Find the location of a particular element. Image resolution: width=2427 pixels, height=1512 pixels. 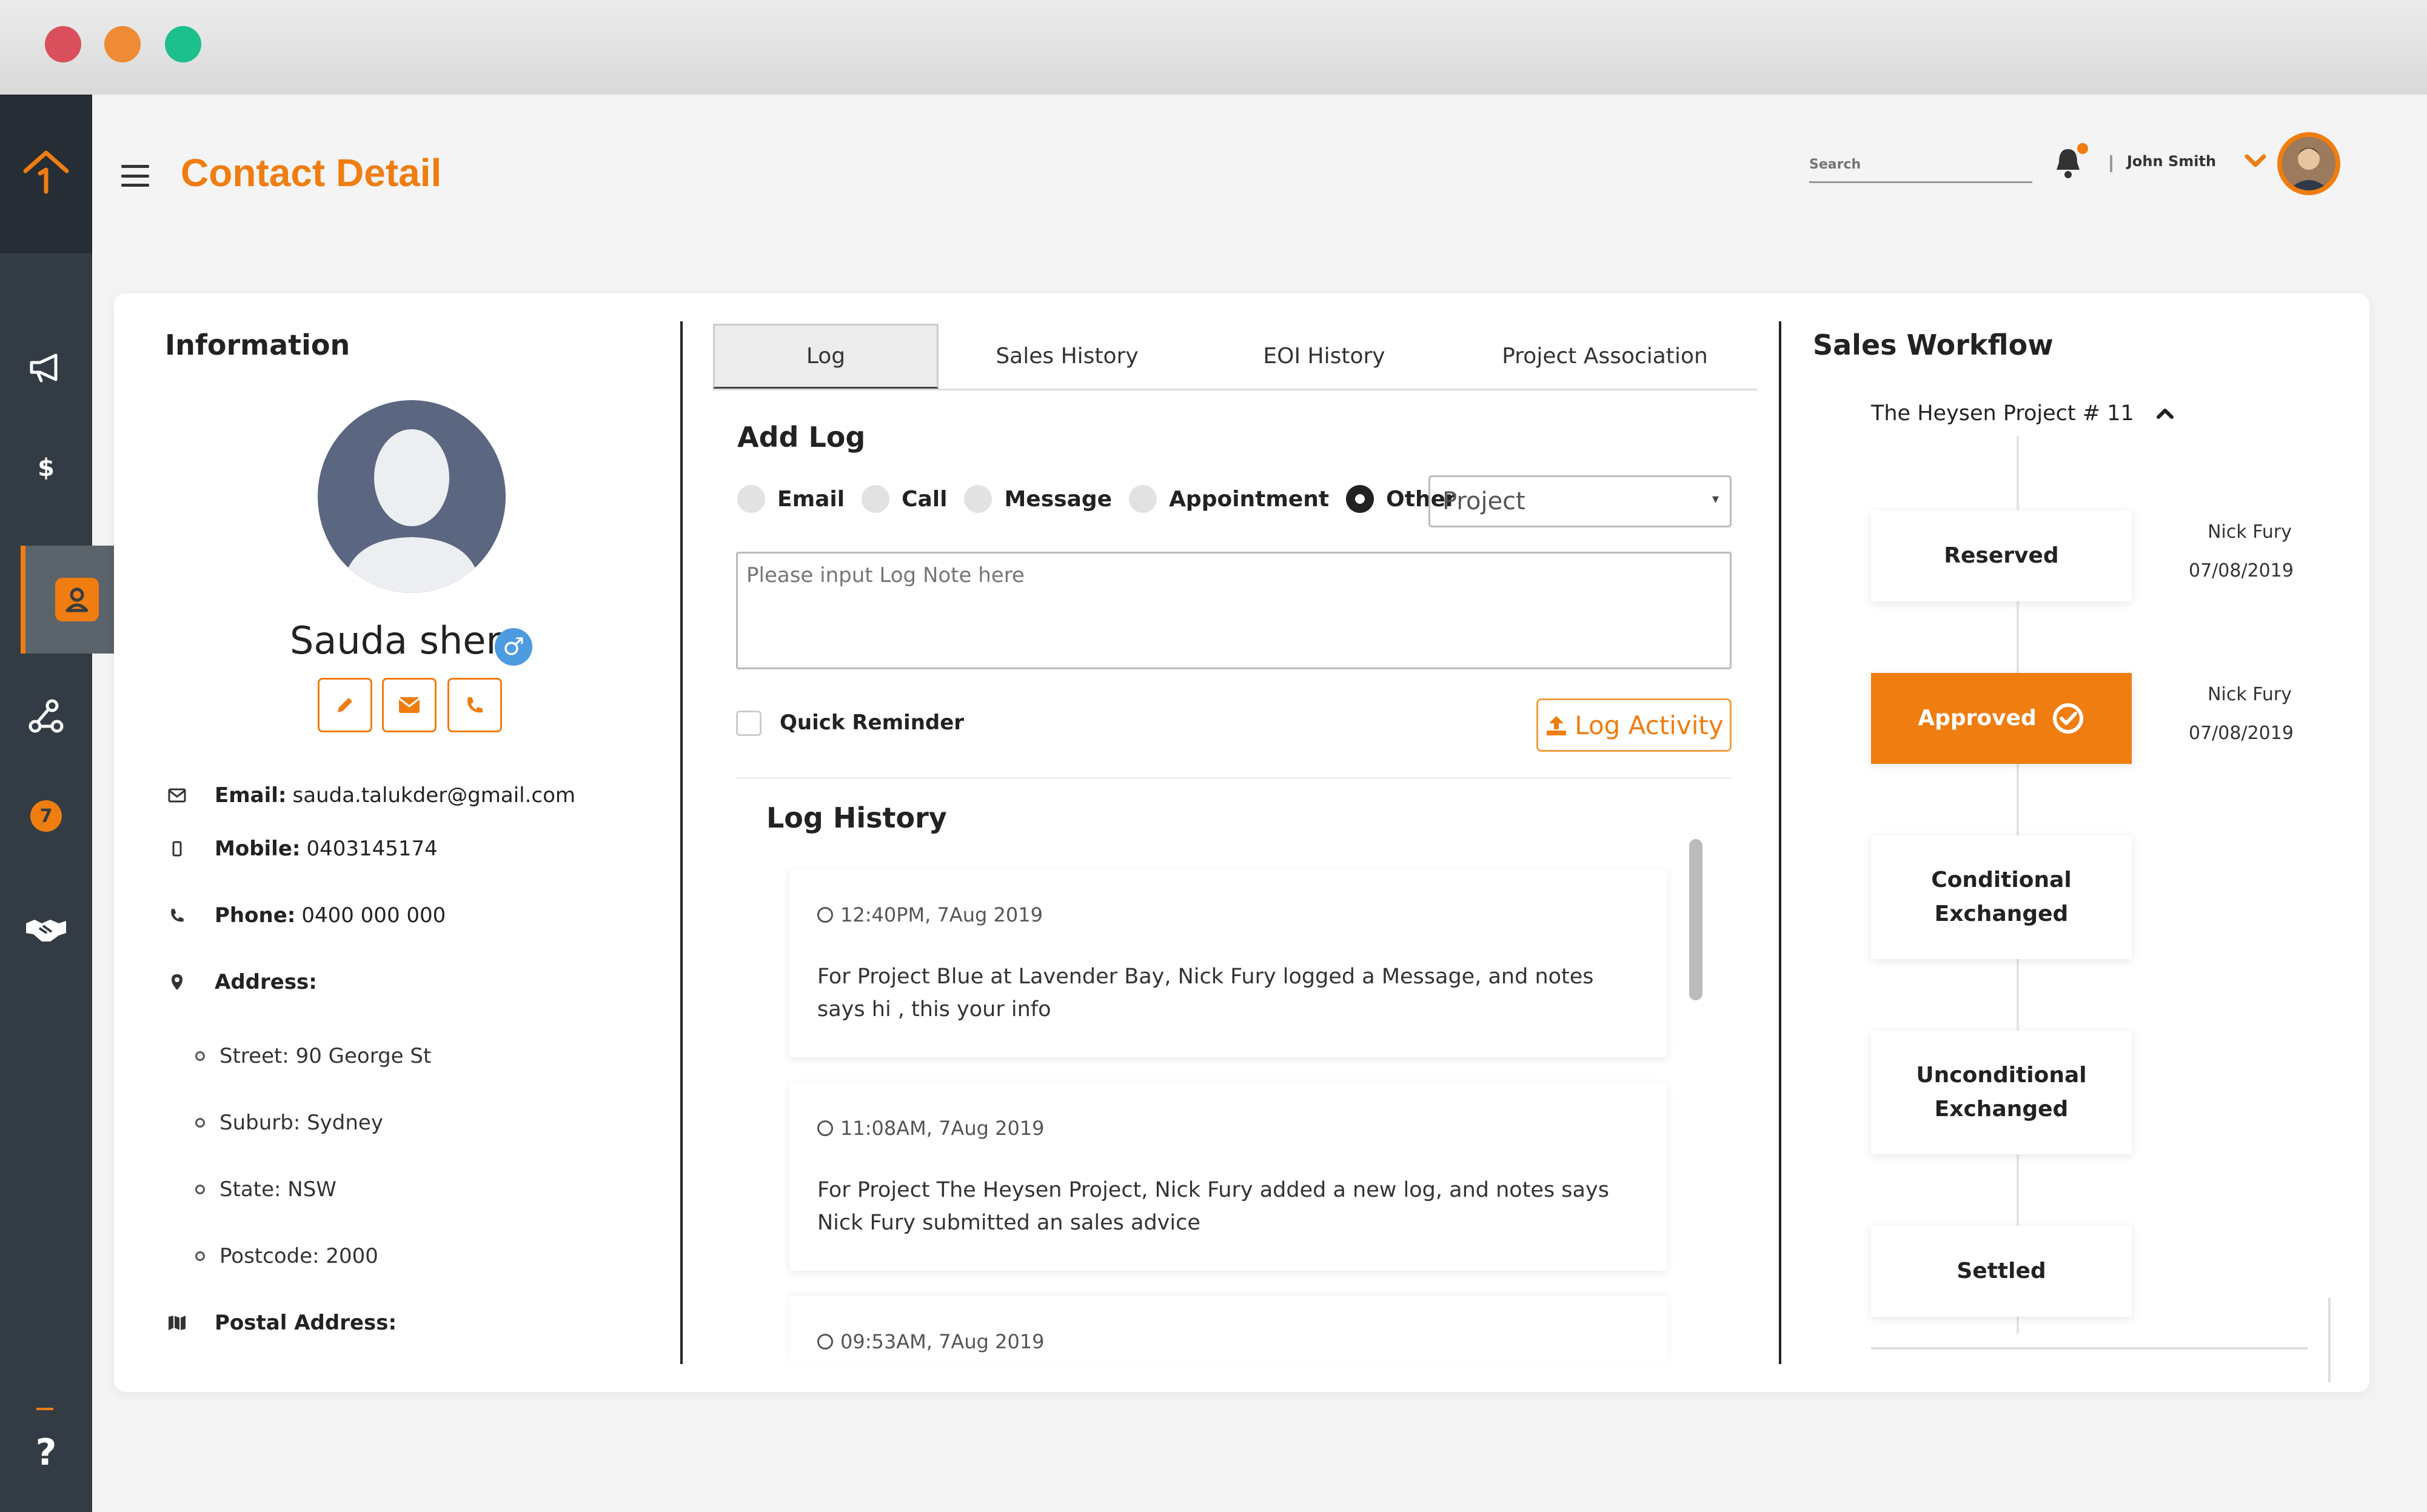

information-heading: Information is located at coordinates (257, 345).